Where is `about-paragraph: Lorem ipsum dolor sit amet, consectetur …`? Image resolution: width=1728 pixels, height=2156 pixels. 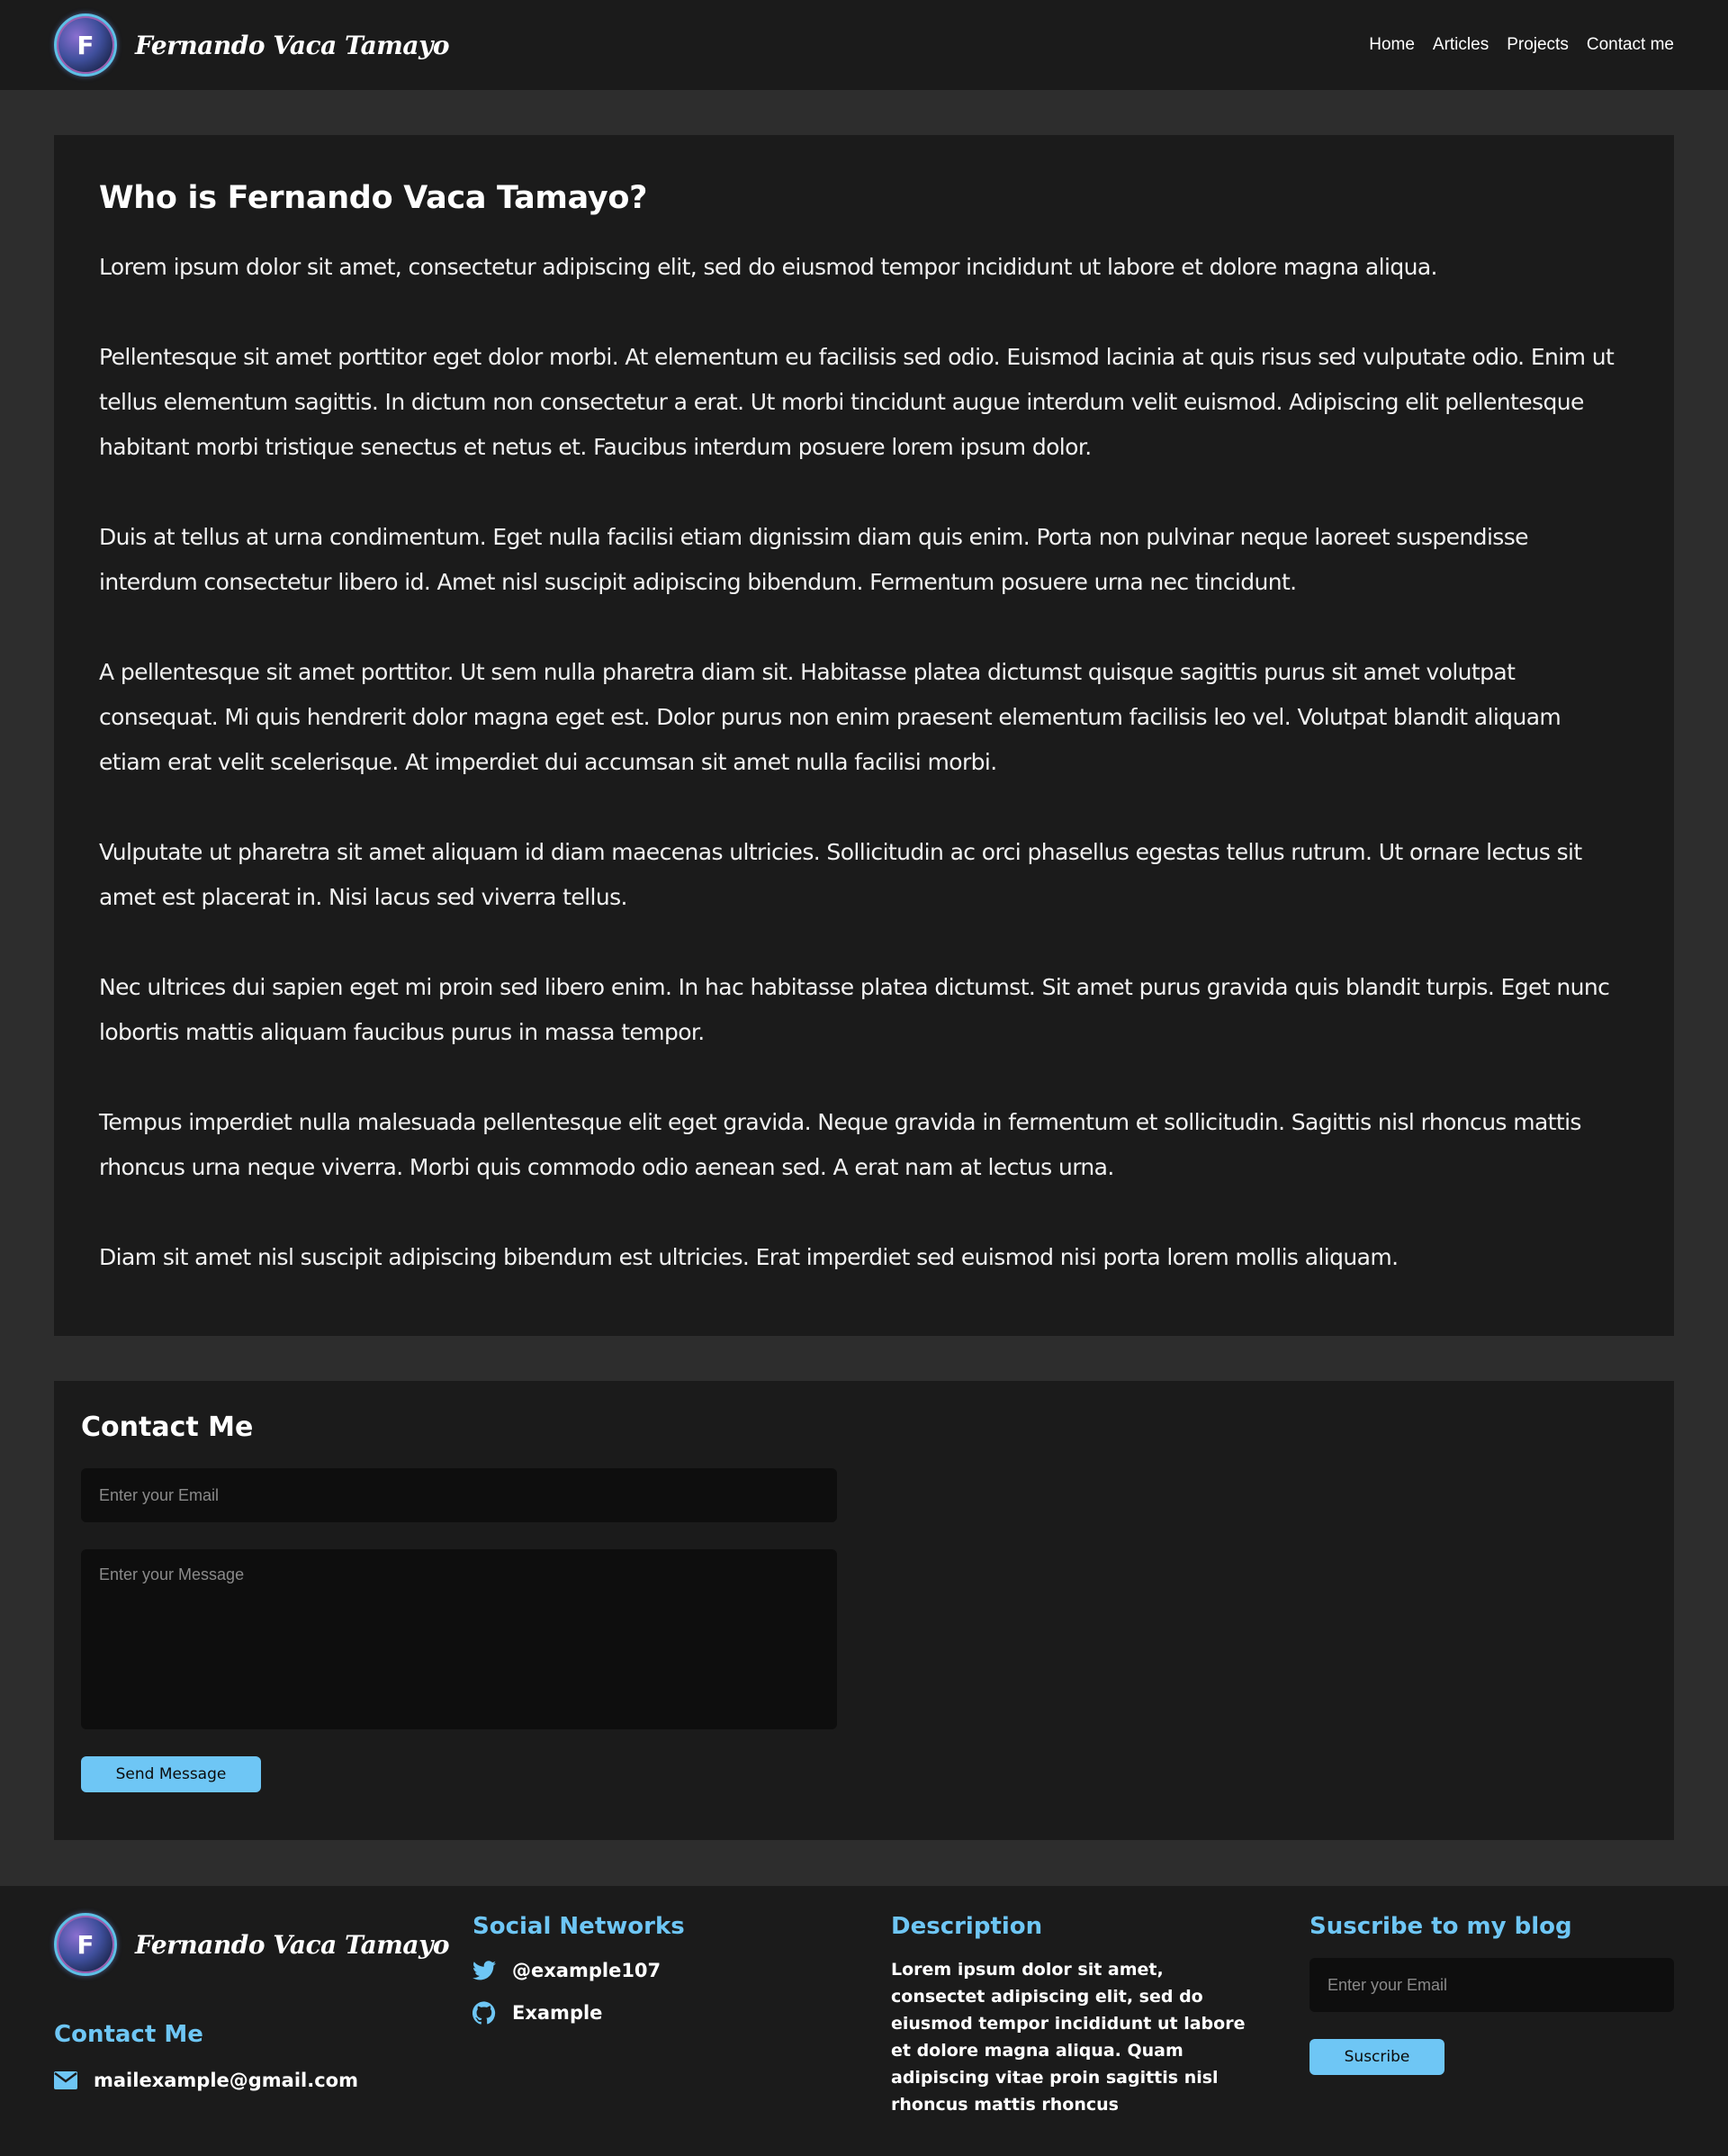 about-paragraph: Lorem ipsum dolor sit amet, consectetur … is located at coordinates (768, 267).